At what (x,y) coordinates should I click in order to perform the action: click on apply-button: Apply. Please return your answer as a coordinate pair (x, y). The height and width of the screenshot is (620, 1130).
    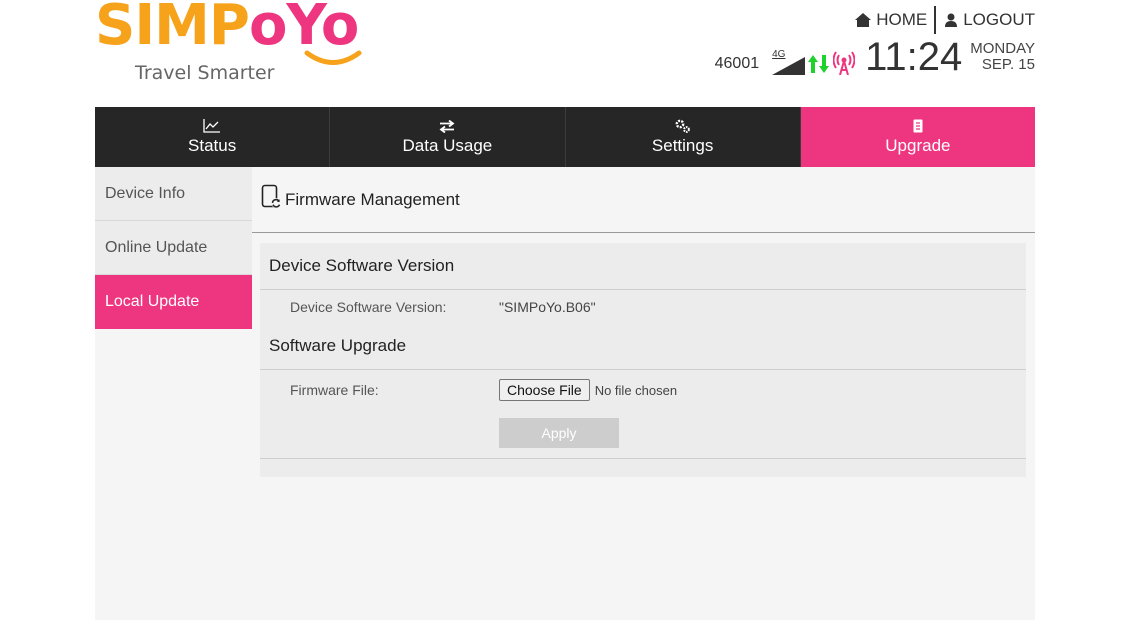
    Looking at the image, I should click on (559, 433).